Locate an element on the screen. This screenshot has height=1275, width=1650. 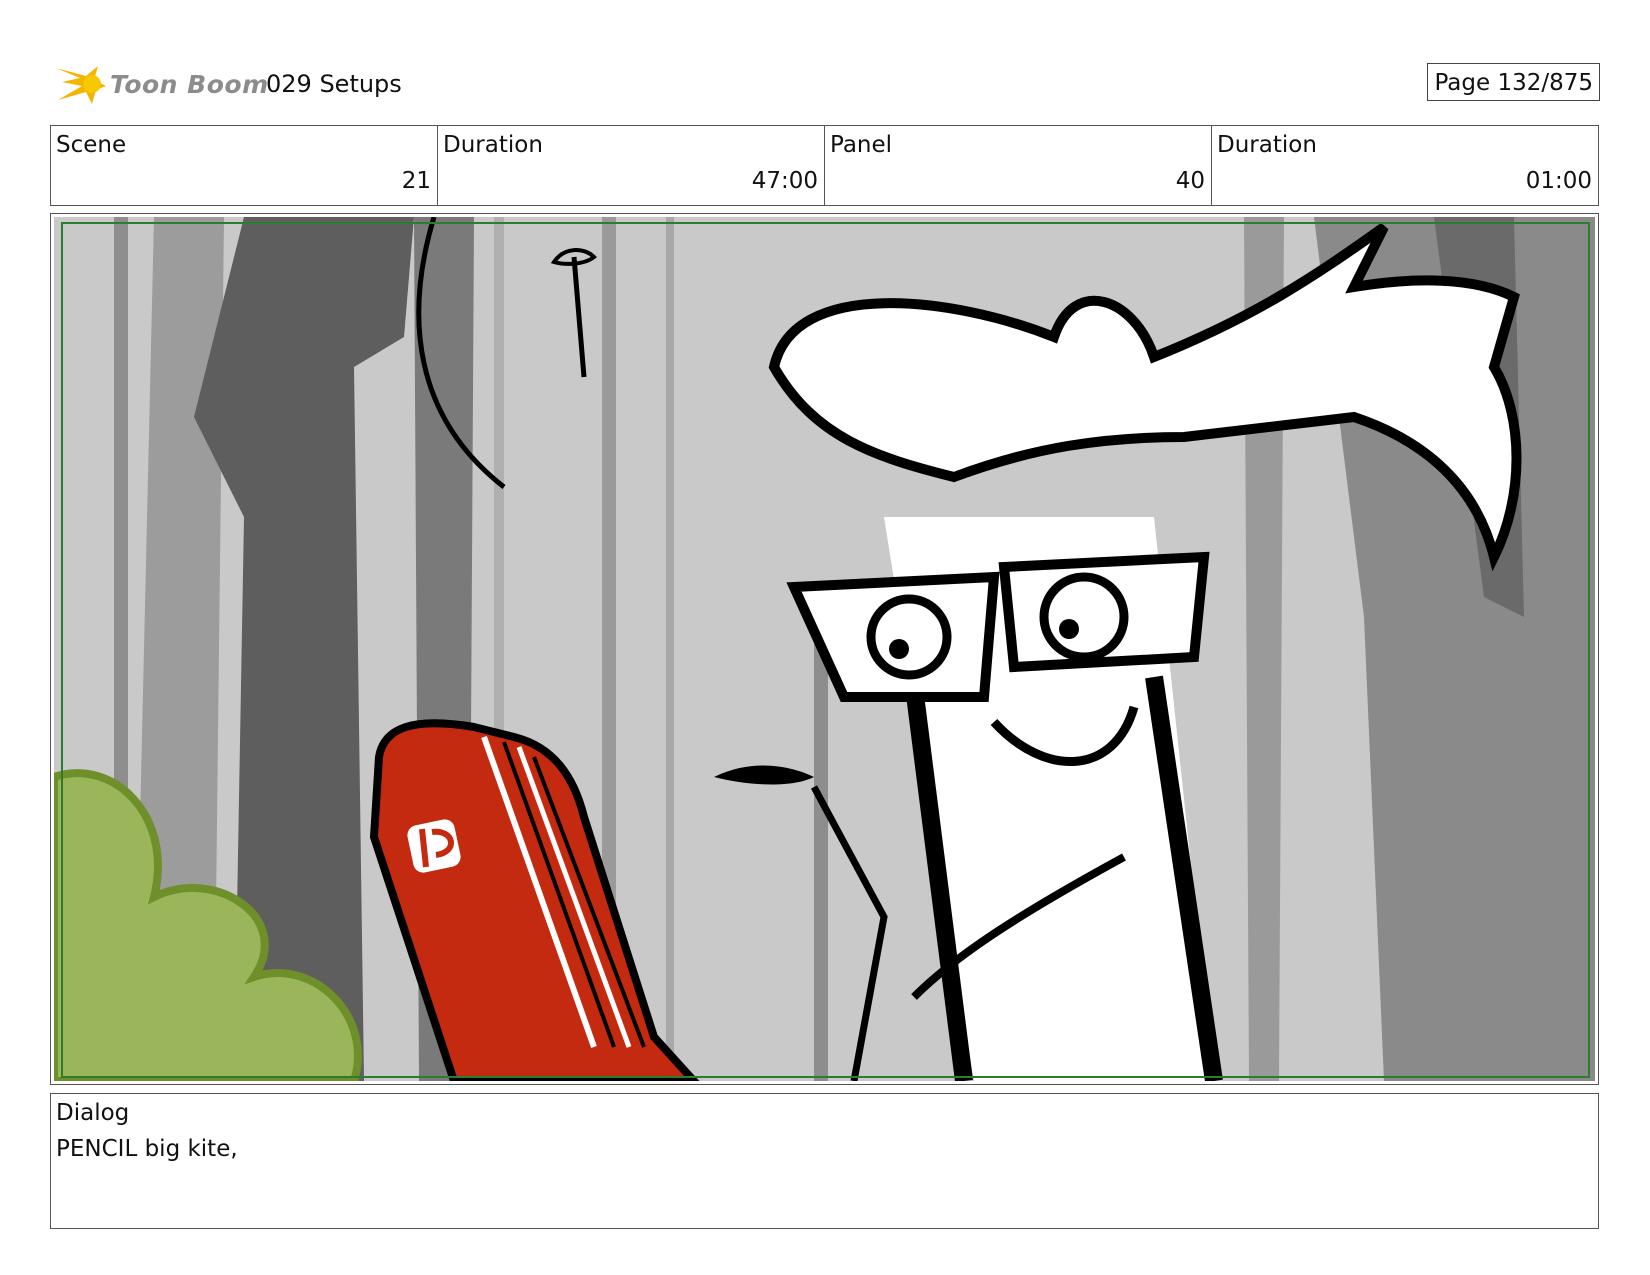
scene-duration-cell: Duration 47:00 is located at coordinates (631, 165).